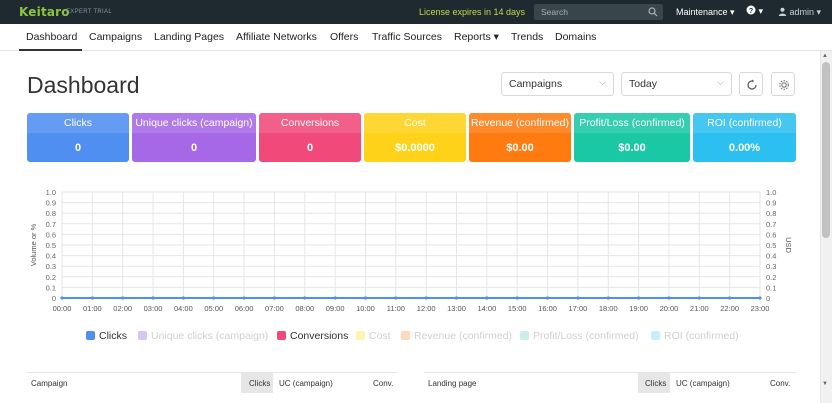 The width and height of the screenshot is (832, 403). Describe the element at coordinates (115, 37) in the screenshot. I see `nav-campaigns: Campaigns` at that location.